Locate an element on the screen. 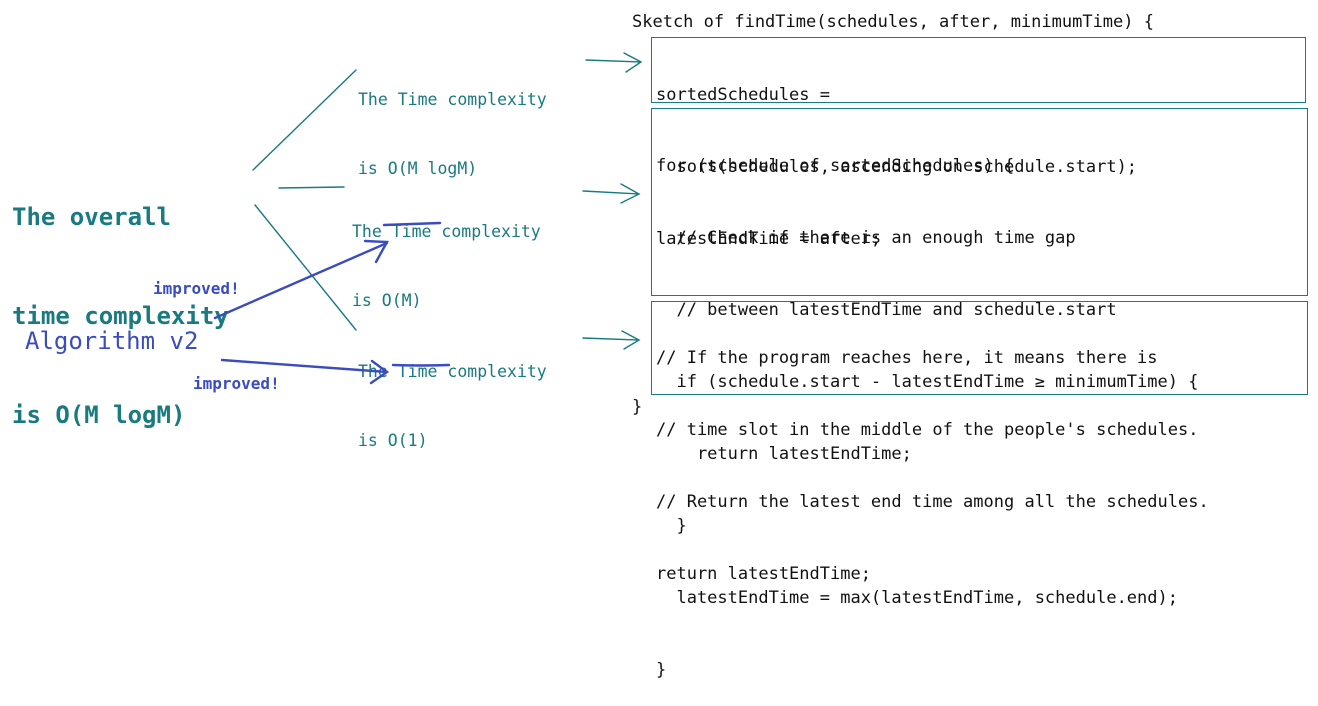  arrow-loop is located at coordinates (611, 193).